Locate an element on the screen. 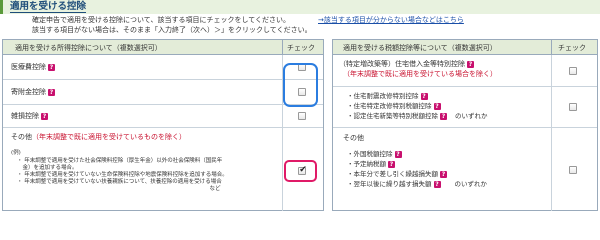  table-header: 適用を受ける税額控除等について（複数選択可） チェック is located at coordinates (465, 47).